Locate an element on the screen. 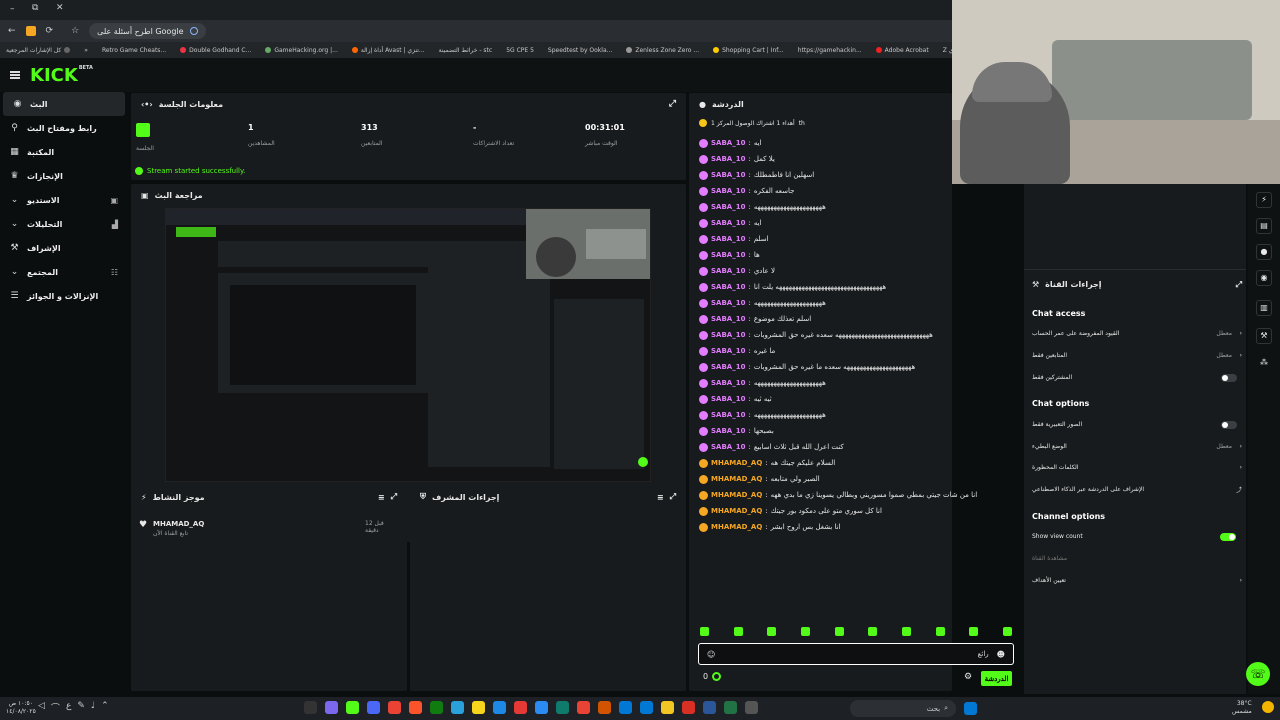 The image size is (1280, 720). sidebar-item-stream-key: ⚲ رابط ومفتاح البث is located at coordinates (64, 128).